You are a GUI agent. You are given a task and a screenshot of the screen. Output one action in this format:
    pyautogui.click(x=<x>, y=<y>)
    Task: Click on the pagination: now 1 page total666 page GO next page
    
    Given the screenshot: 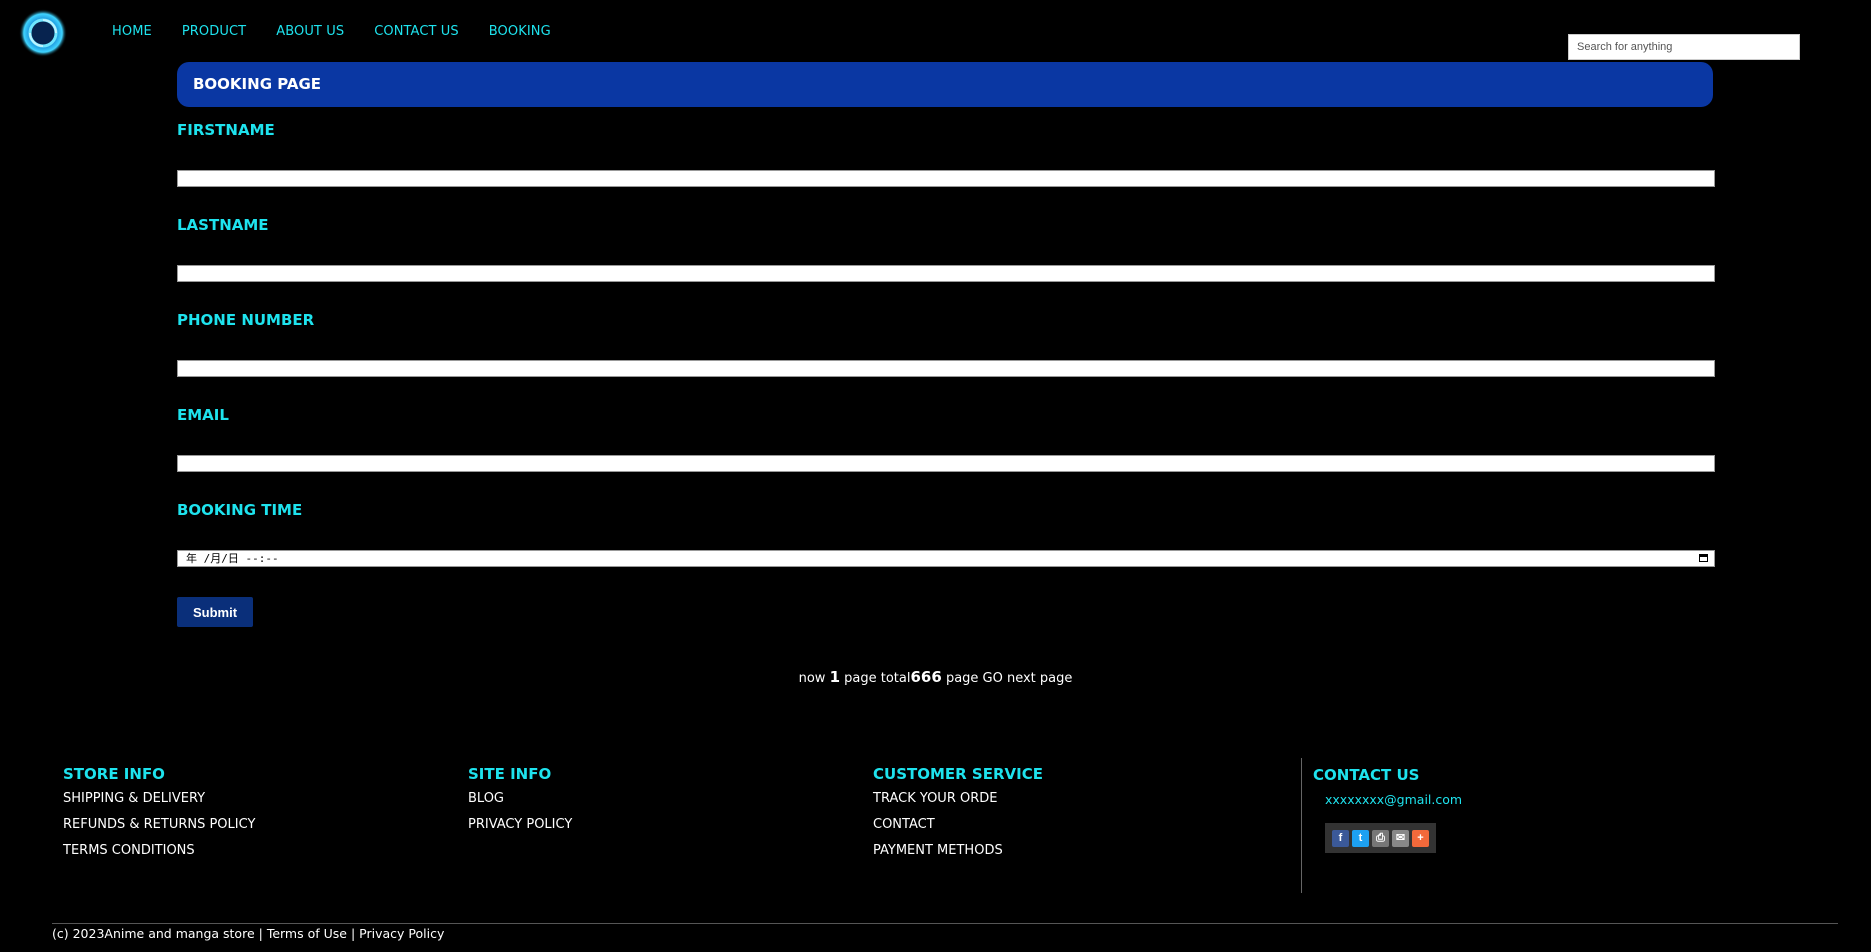 What is the action you would take?
    pyautogui.click(x=935, y=677)
    